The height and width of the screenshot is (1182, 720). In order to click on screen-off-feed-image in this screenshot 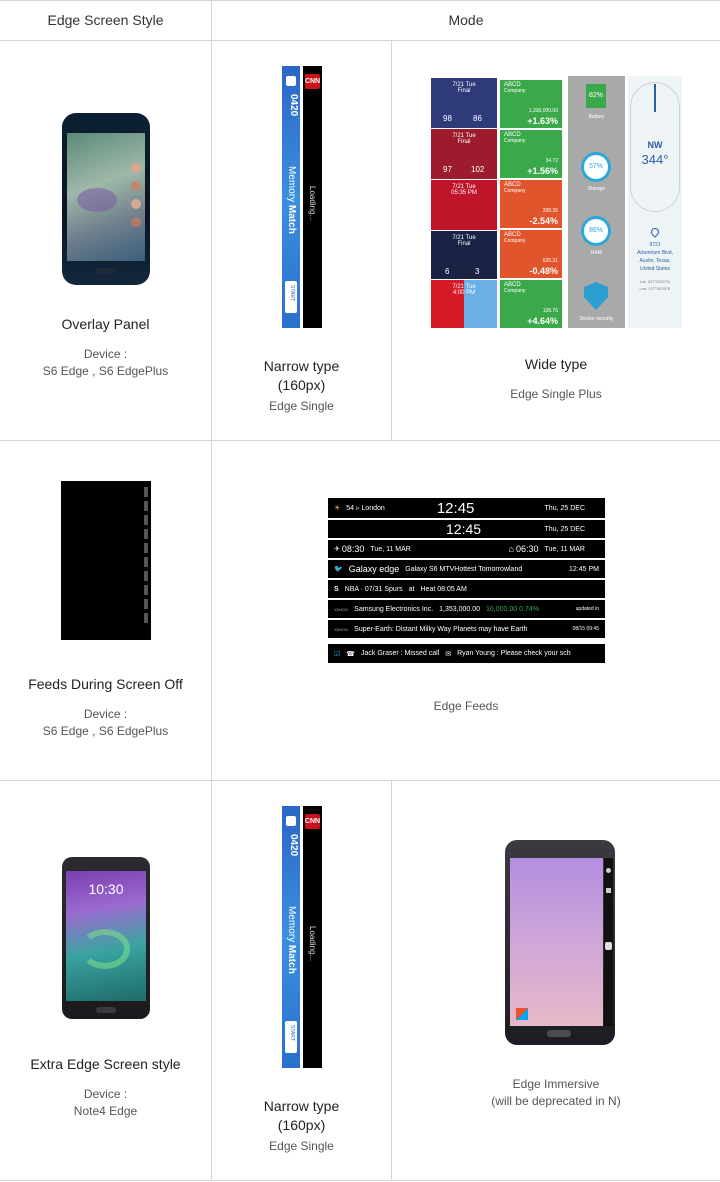, I will do `click(106, 560)`.